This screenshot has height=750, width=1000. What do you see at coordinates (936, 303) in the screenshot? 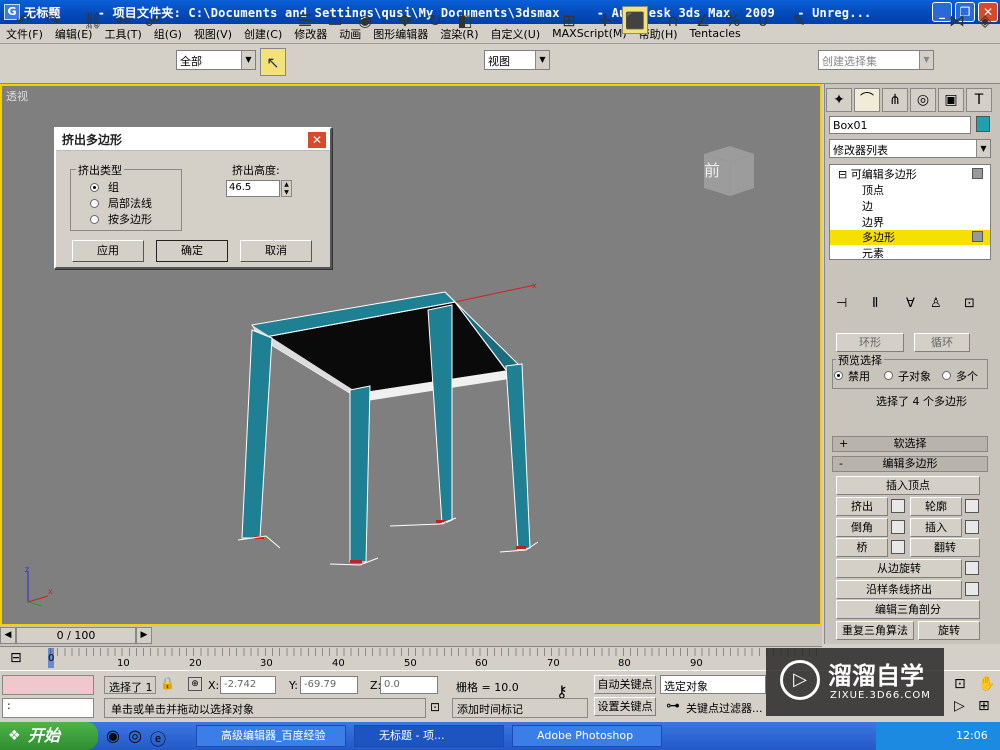
I see `remove-modifier-icon: ♙` at bounding box center [936, 303].